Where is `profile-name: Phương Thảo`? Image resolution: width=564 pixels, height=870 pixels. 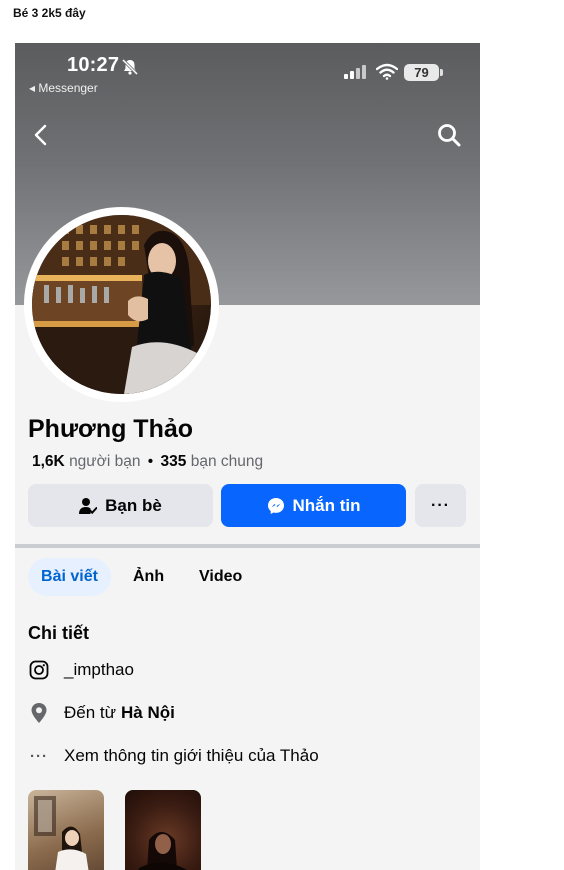
profile-name: Phương Thảo is located at coordinates (111, 429).